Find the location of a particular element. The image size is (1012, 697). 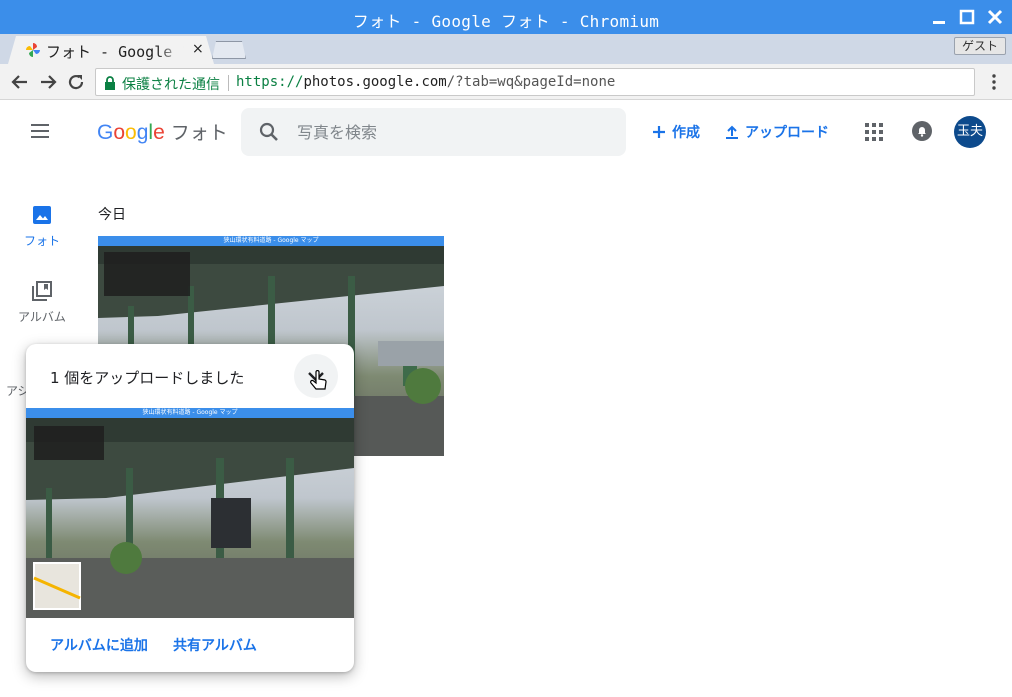

minimize-icon is located at coordinates (939, 17).